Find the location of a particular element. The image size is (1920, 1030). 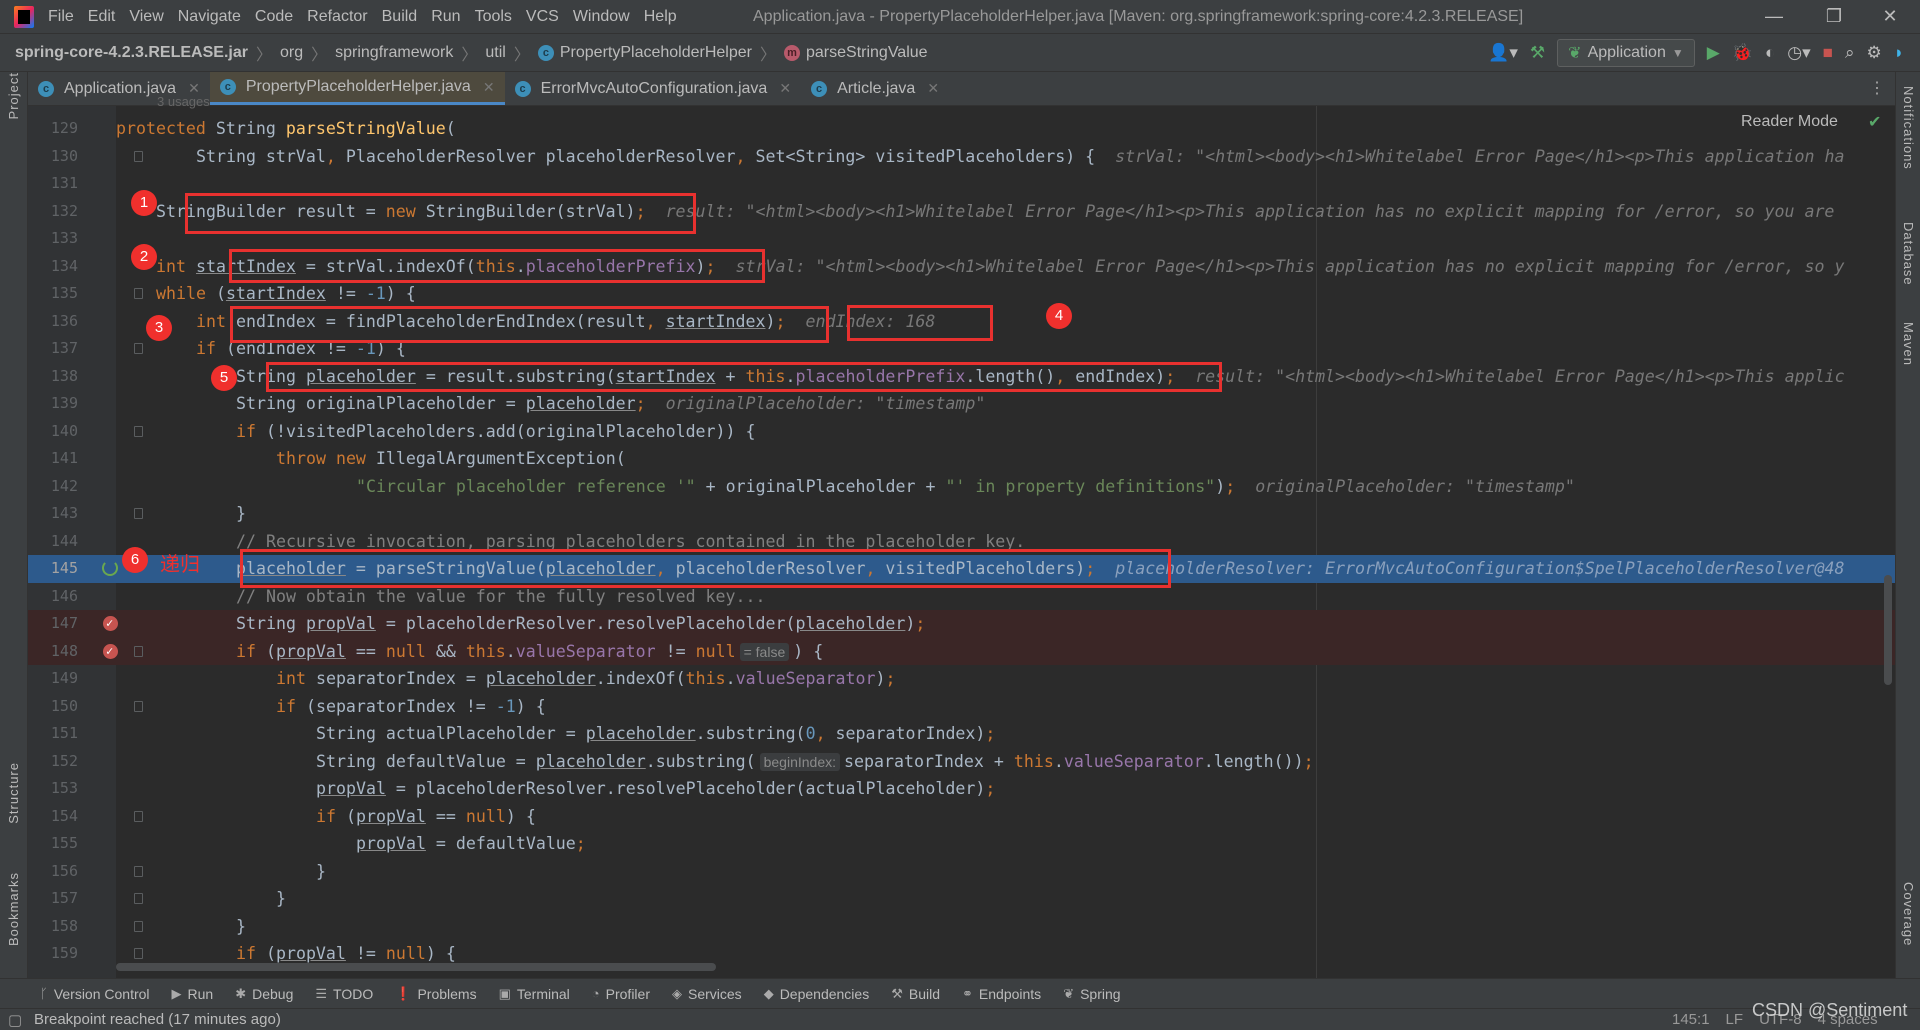

code-line: 141 throw new IllegalArgumentException( is located at coordinates (961, 459).